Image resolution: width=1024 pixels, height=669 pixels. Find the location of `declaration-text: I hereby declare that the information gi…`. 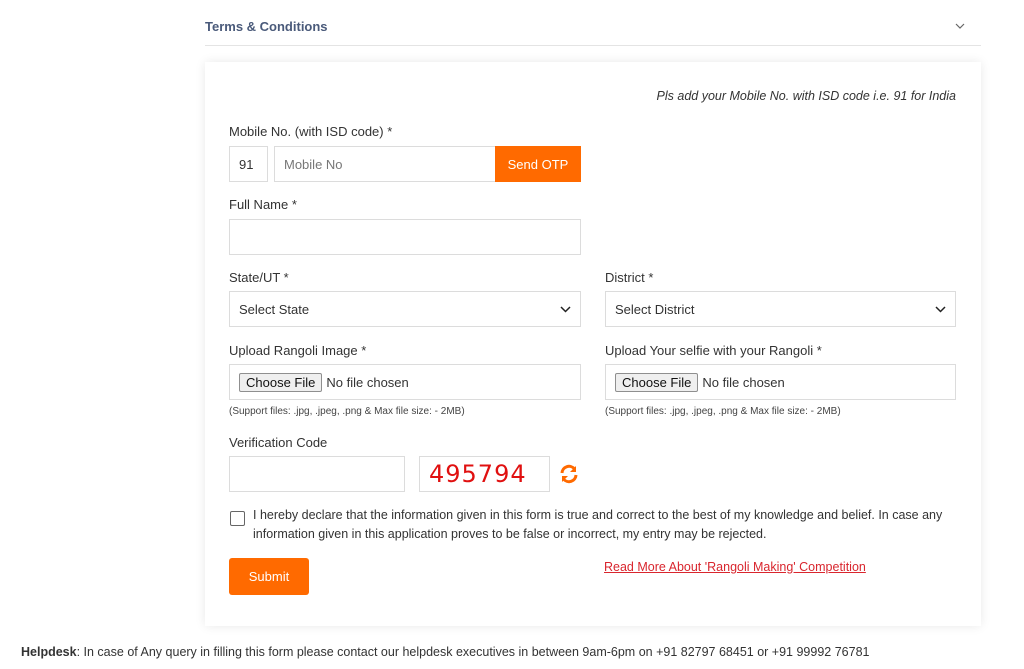

declaration-text: I hereby declare that the information gi… is located at coordinates (598, 524).